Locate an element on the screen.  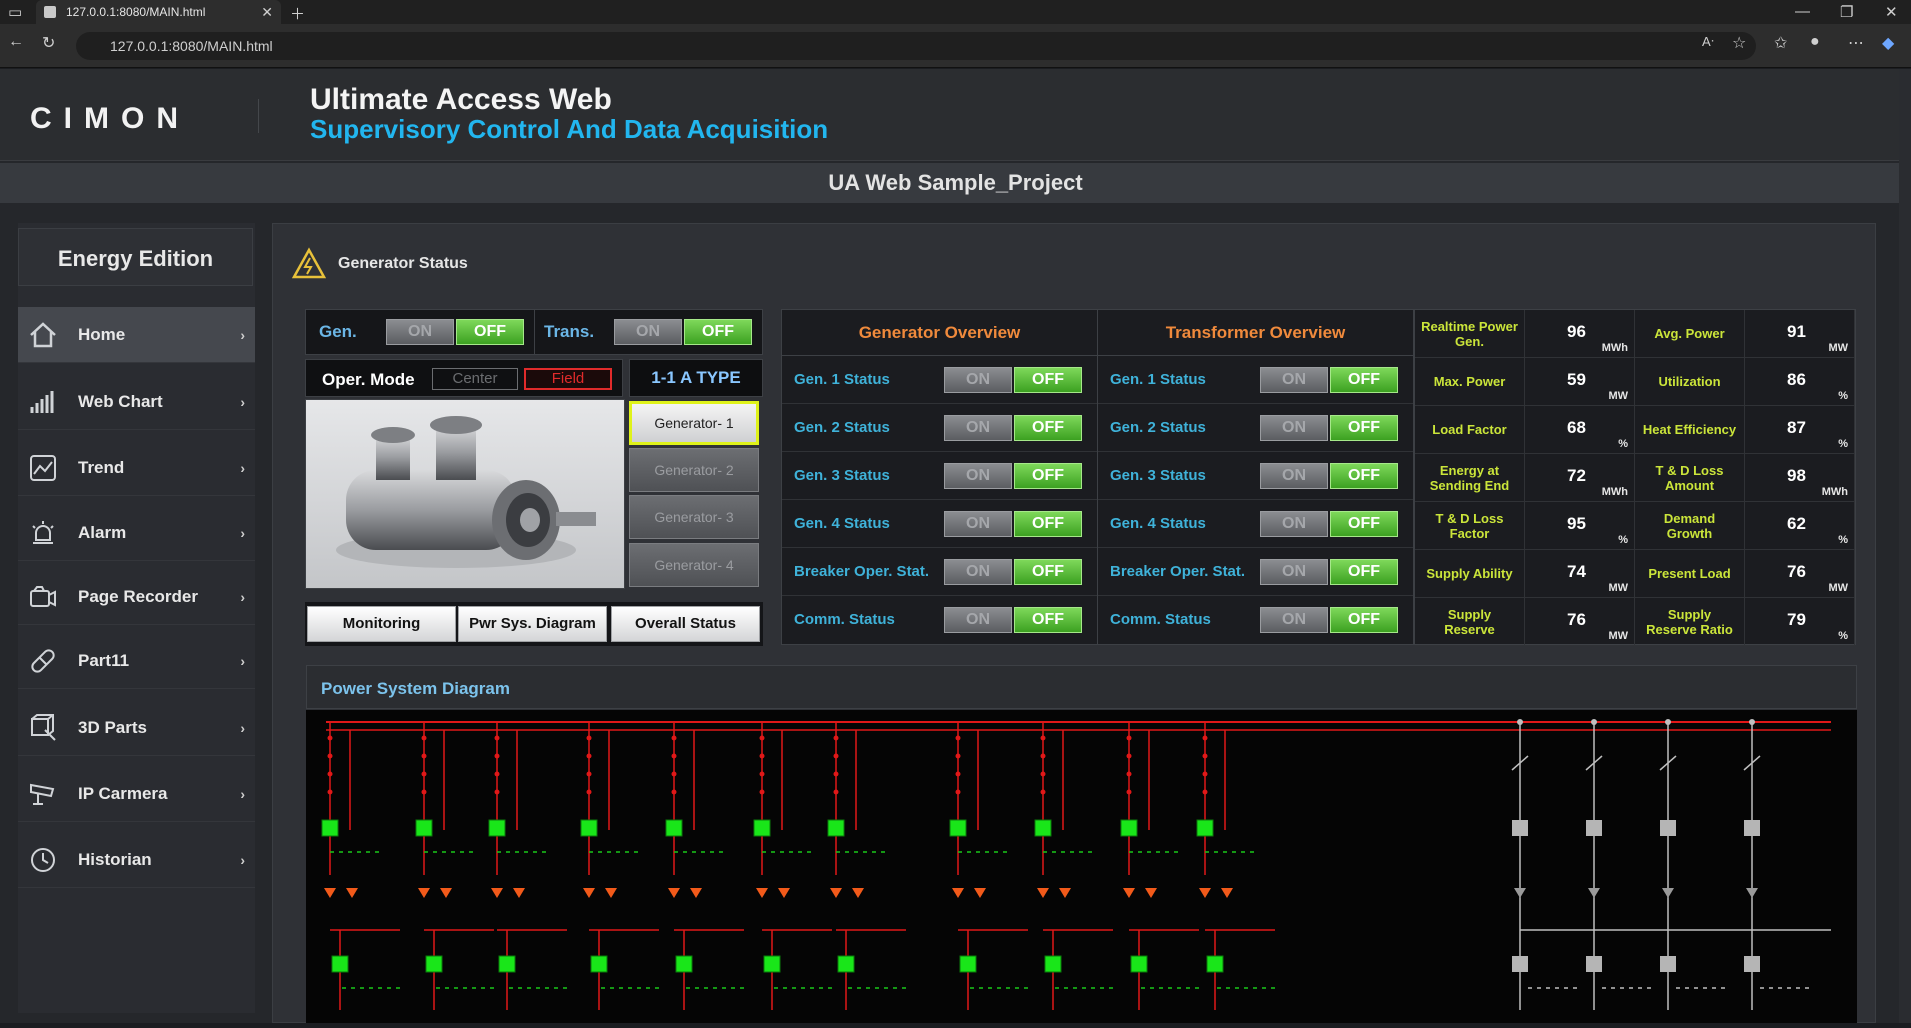
gray-node is located at coordinates (1594, 722).